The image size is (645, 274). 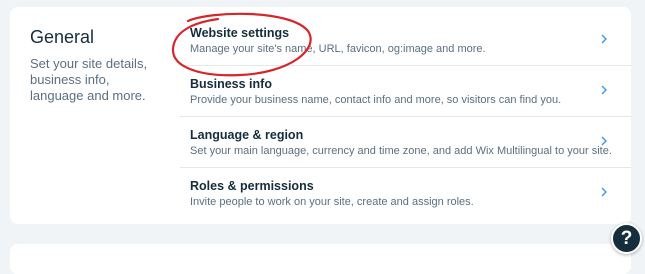 What do you see at coordinates (320, 259) in the screenshot?
I see `next-settings-card` at bounding box center [320, 259].